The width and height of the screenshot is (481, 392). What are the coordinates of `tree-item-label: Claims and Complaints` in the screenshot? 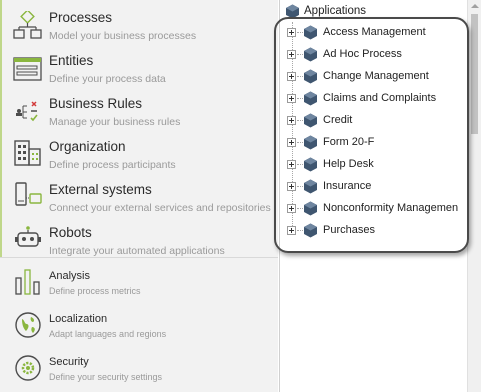 It's located at (380, 98).